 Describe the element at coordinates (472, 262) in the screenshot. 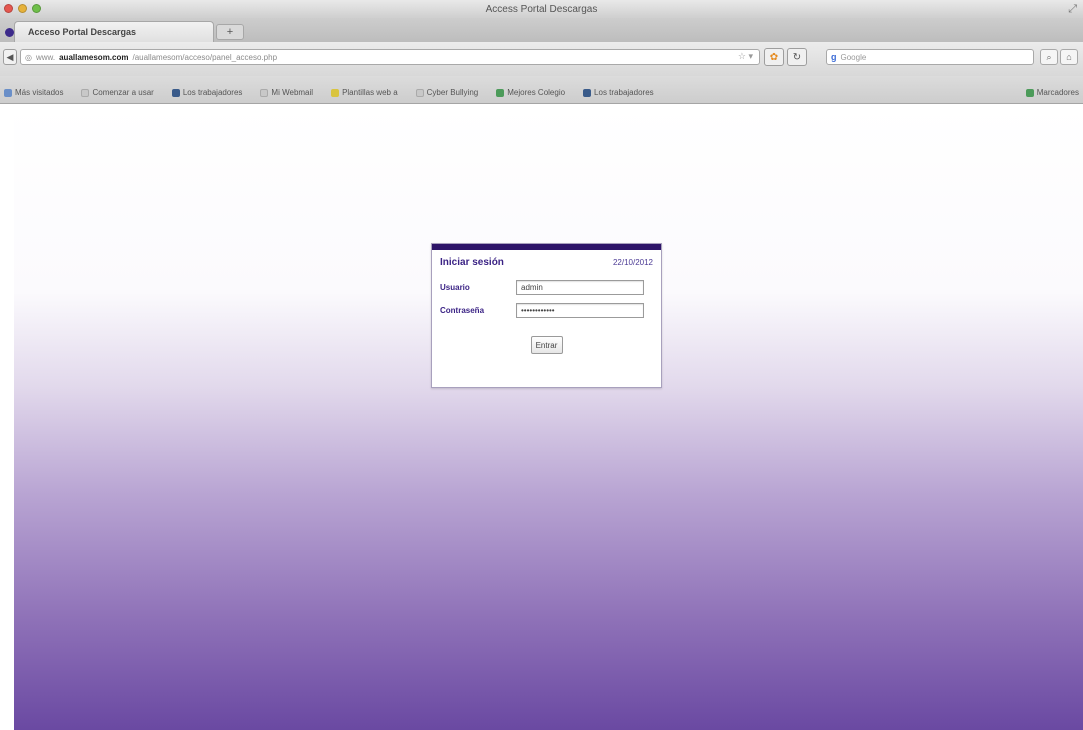

I see `login-title: Iniciar sesión` at that location.